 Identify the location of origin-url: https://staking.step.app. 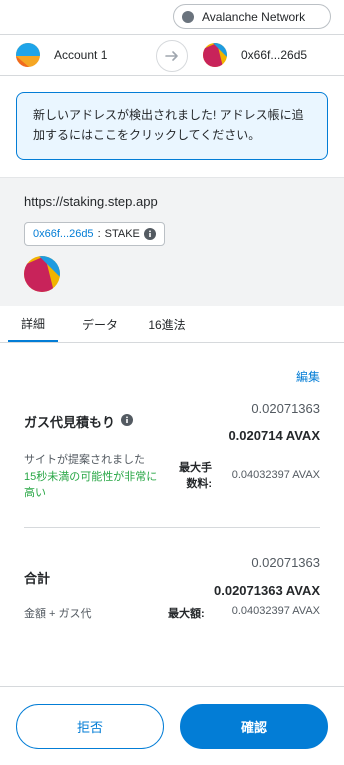
(91, 201).